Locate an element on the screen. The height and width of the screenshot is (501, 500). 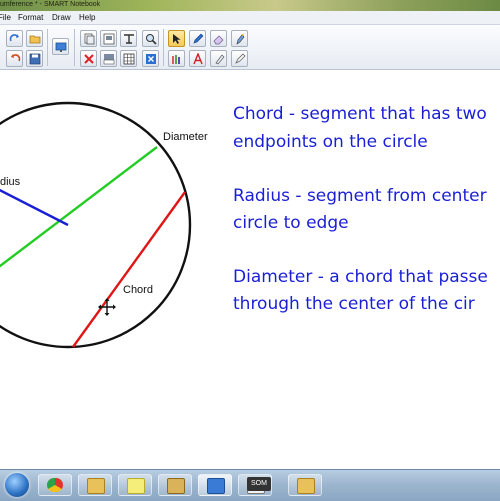
screencast-icon: SOM is located at coordinates (259, 484).